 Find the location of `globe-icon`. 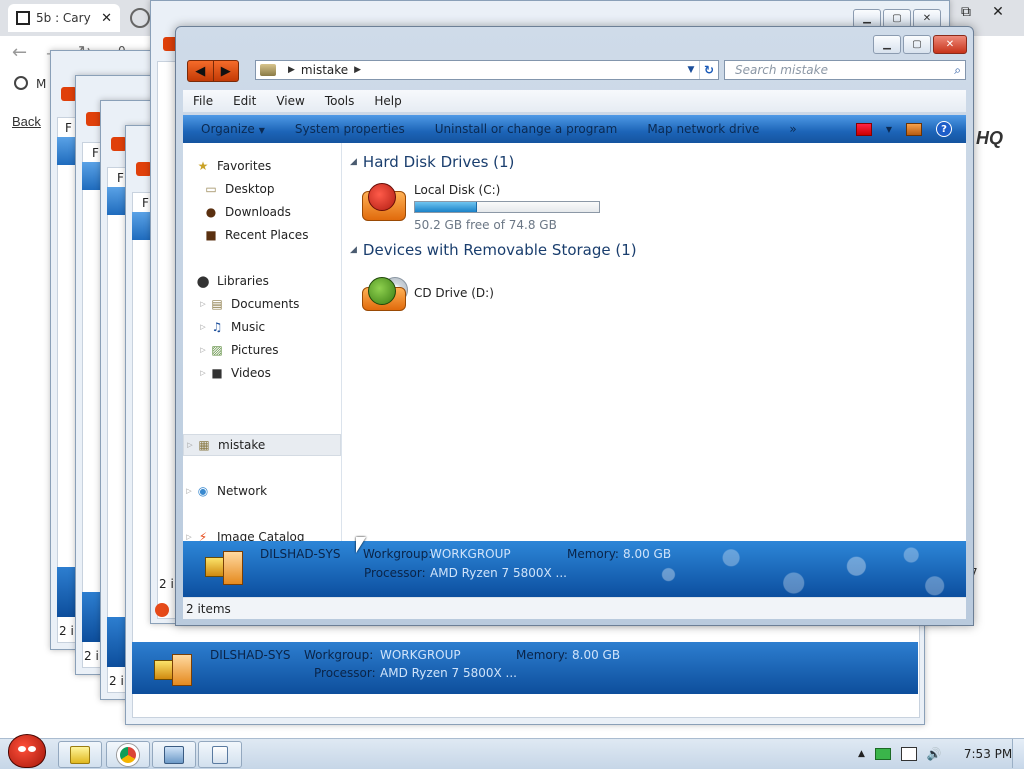

globe-icon is located at coordinates (140, 18).